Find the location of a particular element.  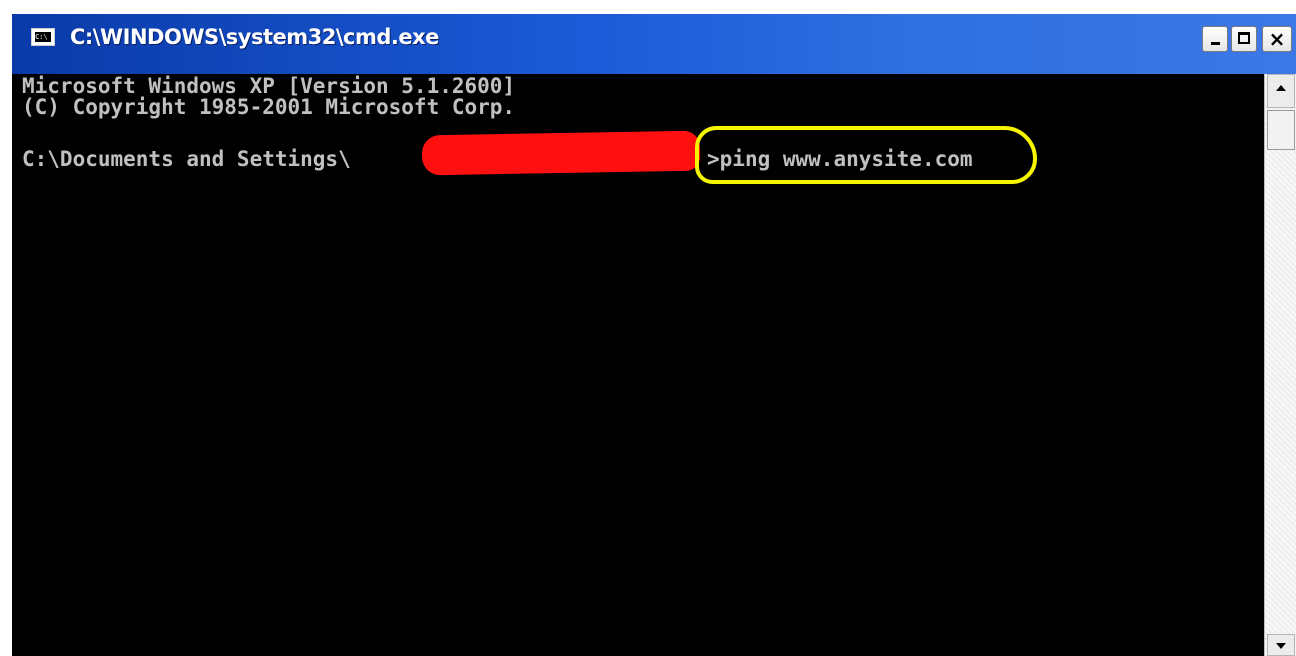

arrow-up-icon is located at coordinates (1281, 88).